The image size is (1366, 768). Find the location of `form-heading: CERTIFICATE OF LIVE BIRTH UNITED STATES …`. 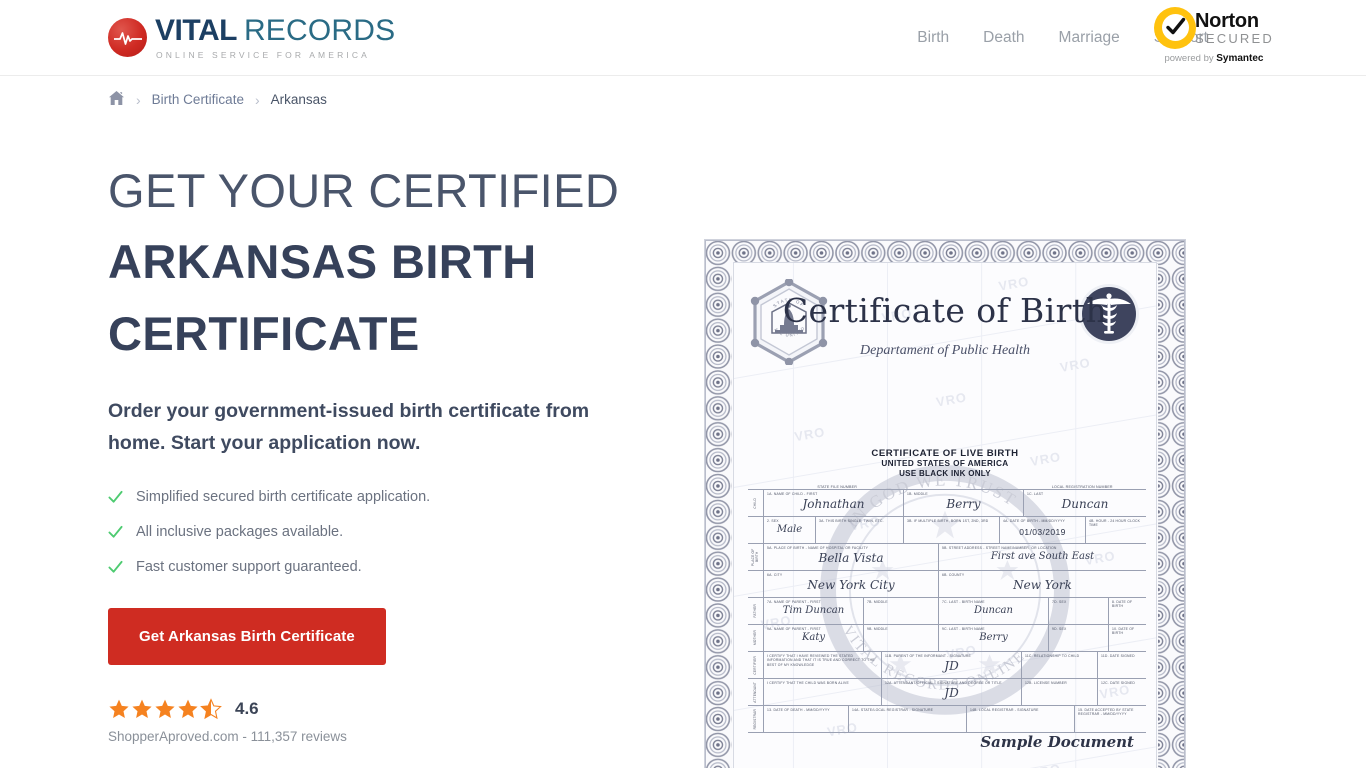

form-heading: CERTIFICATE OF LIVE BIRTH UNITED STATES … is located at coordinates (945, 463).